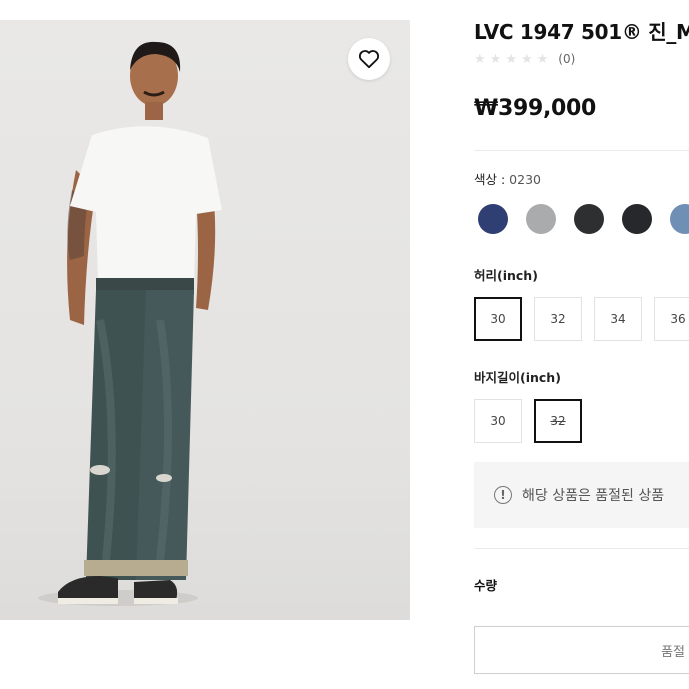  Describe the element at coordinates (528, 421) in the screenshot. I see `length-options: 30 32` at that location.